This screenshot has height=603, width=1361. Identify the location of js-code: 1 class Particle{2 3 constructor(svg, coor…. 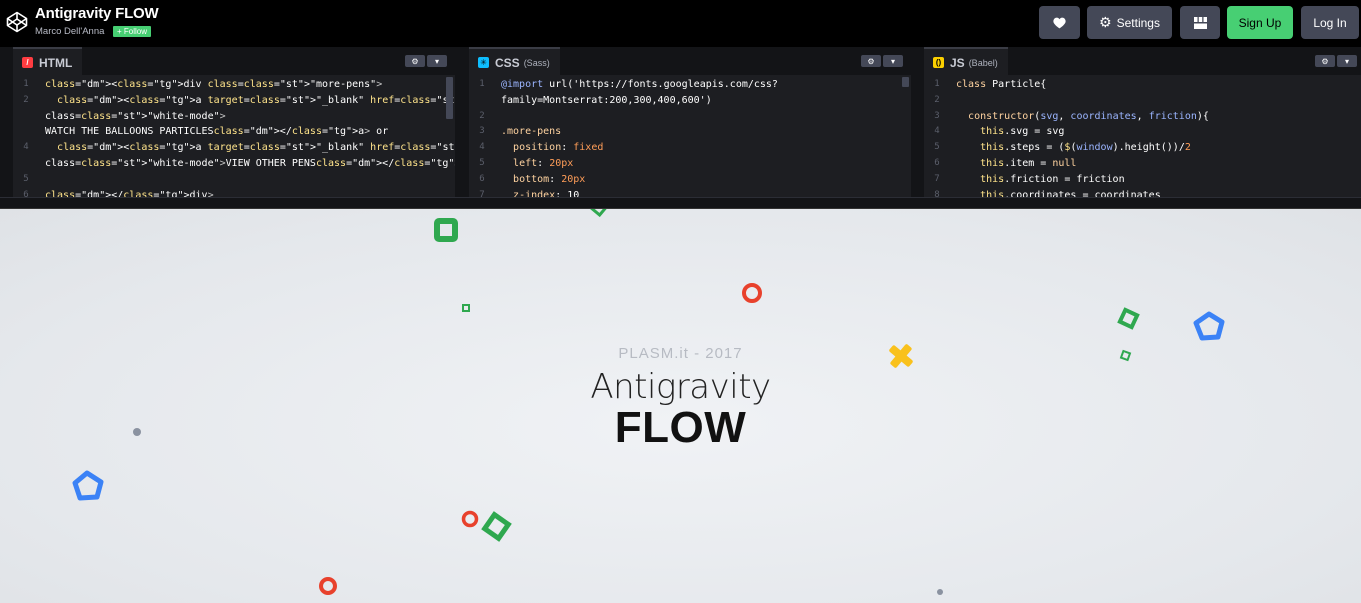
(1142, 137).